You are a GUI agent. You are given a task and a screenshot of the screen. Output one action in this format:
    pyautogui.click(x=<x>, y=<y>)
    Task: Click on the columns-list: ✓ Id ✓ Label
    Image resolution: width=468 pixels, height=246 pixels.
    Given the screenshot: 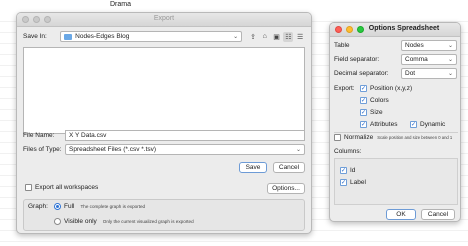 What is the action you would take?
    pyautogui.click(x=396, y=181)
    